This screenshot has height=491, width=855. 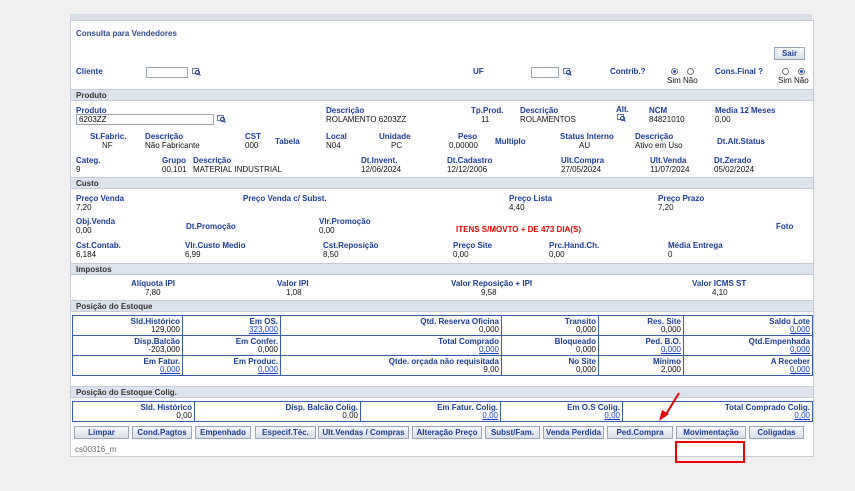 What do you see at coordinates (101, 432) in the screenshot?
I see `limpar-button: Limpar` at bounding box center [101, 432].